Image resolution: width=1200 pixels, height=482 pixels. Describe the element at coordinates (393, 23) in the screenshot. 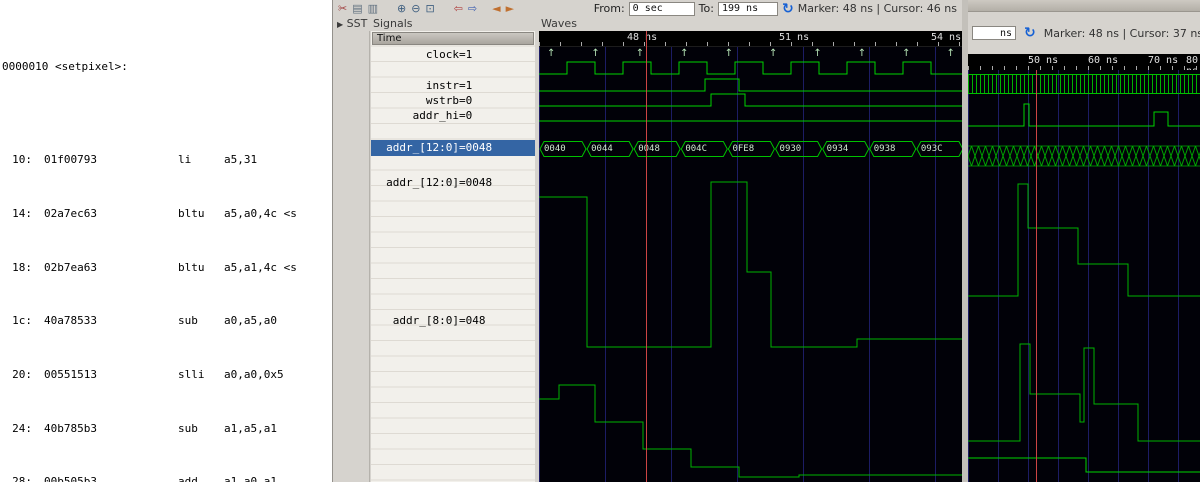

I see `signals-pane-title: Signals` at that location.